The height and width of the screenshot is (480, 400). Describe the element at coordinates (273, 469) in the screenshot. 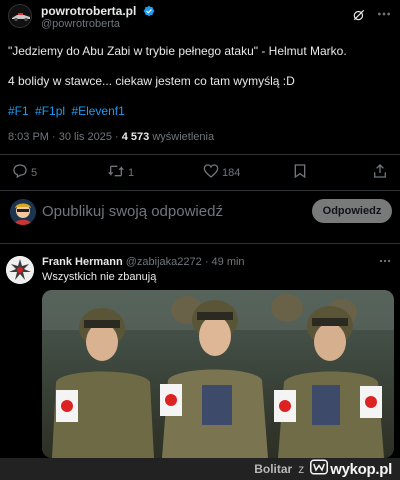

I see `footer-username: Bolitar` at that location.